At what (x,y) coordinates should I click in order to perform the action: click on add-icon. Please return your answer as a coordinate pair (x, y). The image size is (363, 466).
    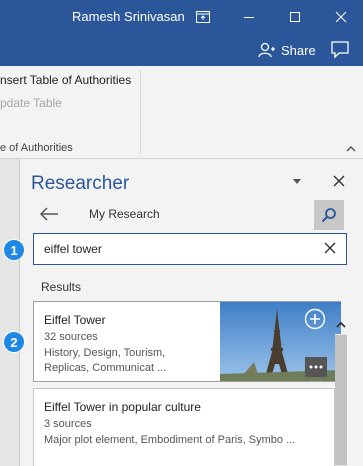
    Looking at the image, I should click on (315, 319).